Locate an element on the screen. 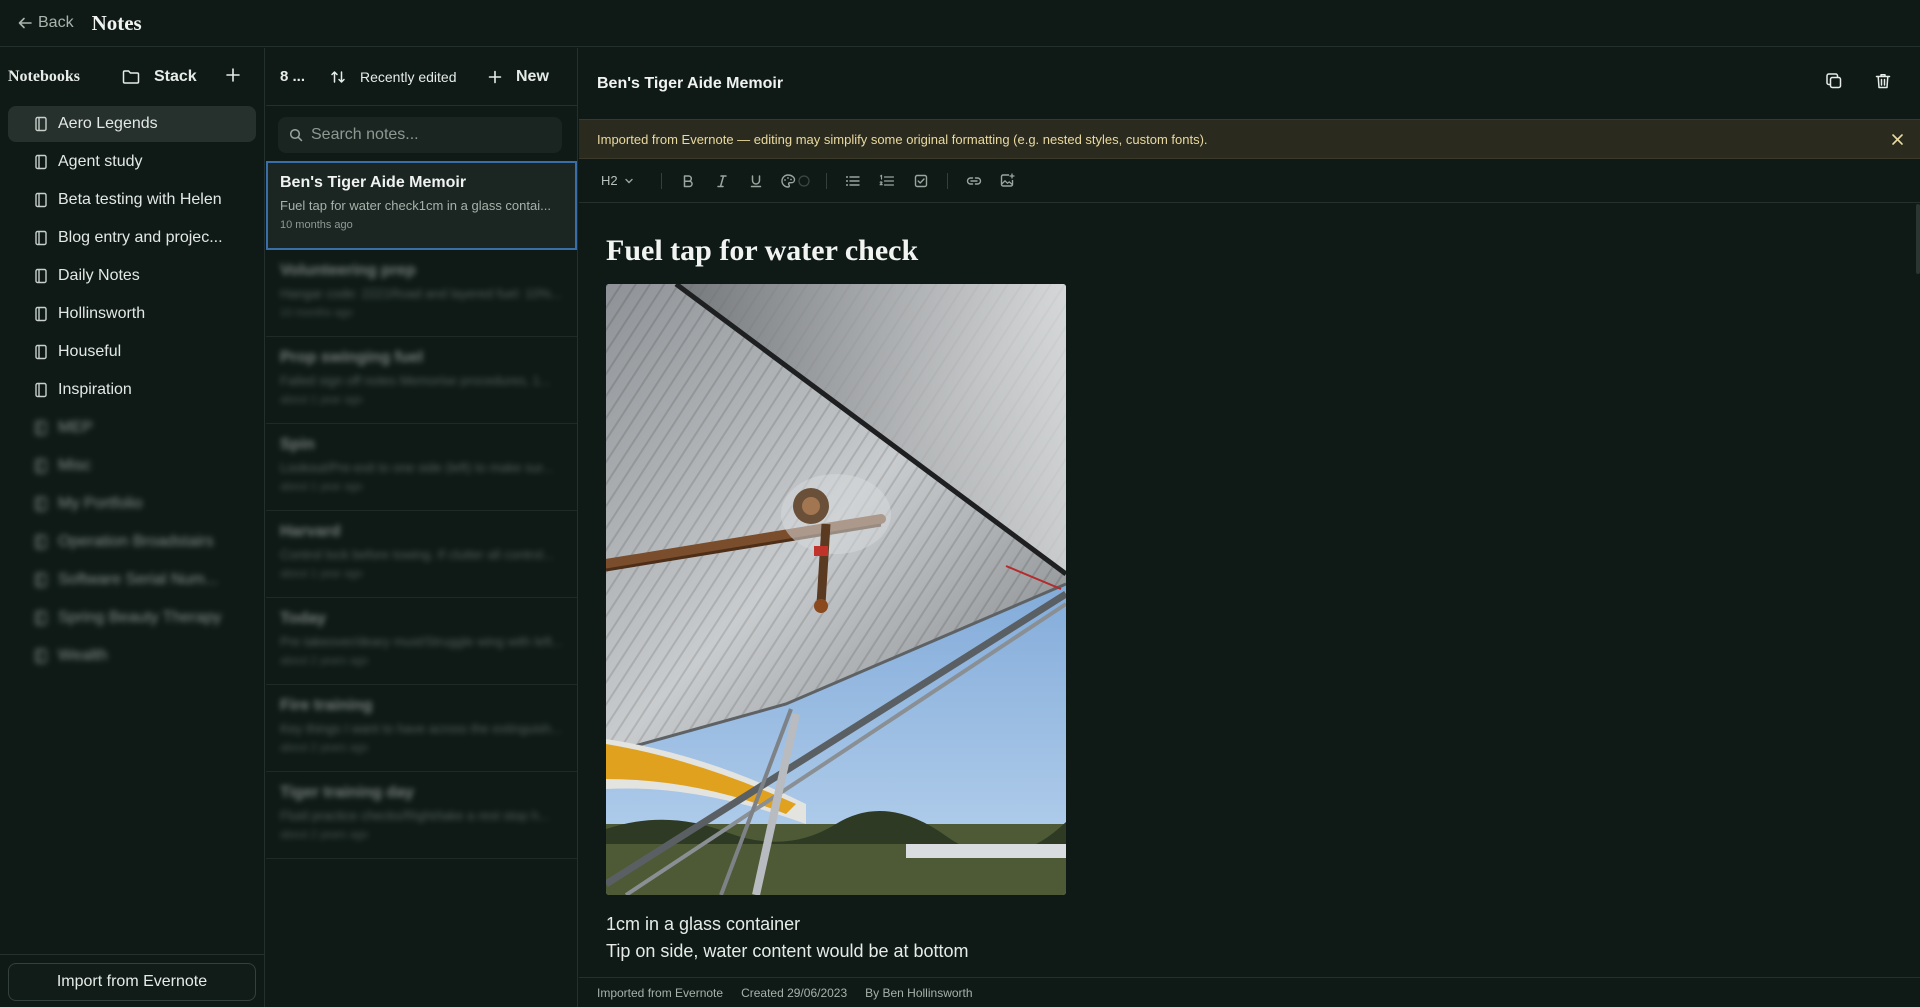 This screenshot has width=1920, height=1007. underline-button is located at coordinates (756, 181).